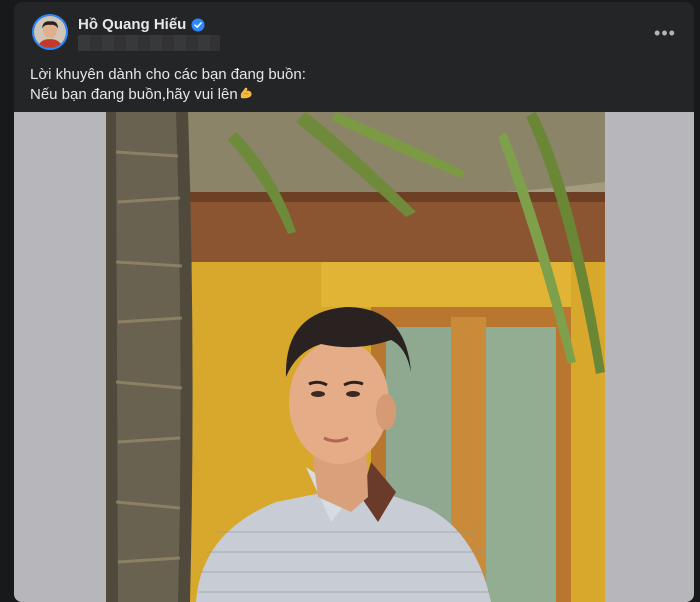 The image size is (700, 602). Describe the element at coordinates (168, 74) in the screenshot. I see `post-text-line-1: Lời khuyên dành cho các bạn đang buồn:` at that location.